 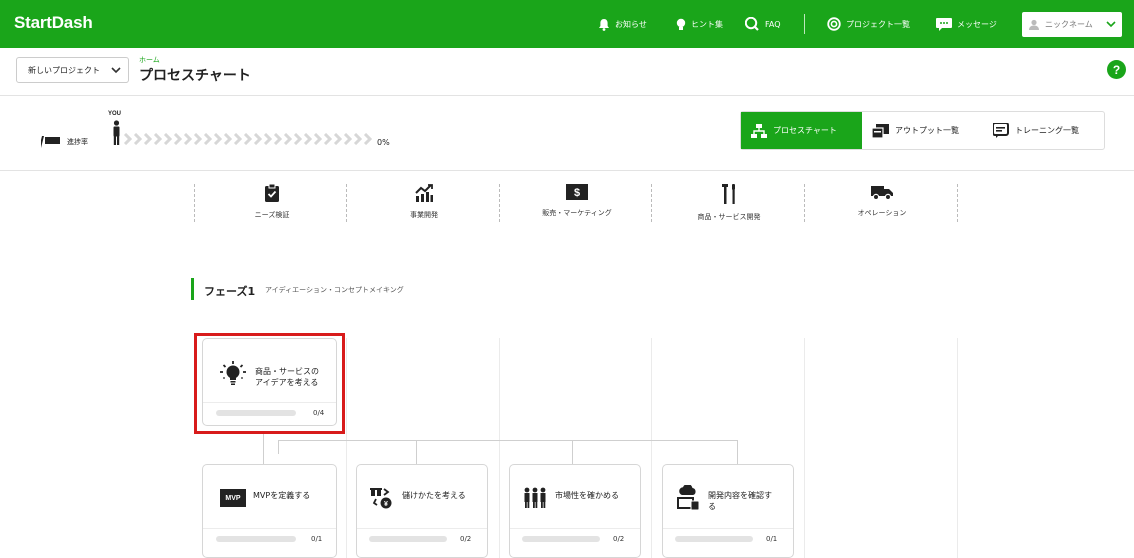 What do you see at coordinates (424, 193) in the screenshot?
I see `growth-chart-icon` at bounding box center [424, 193].